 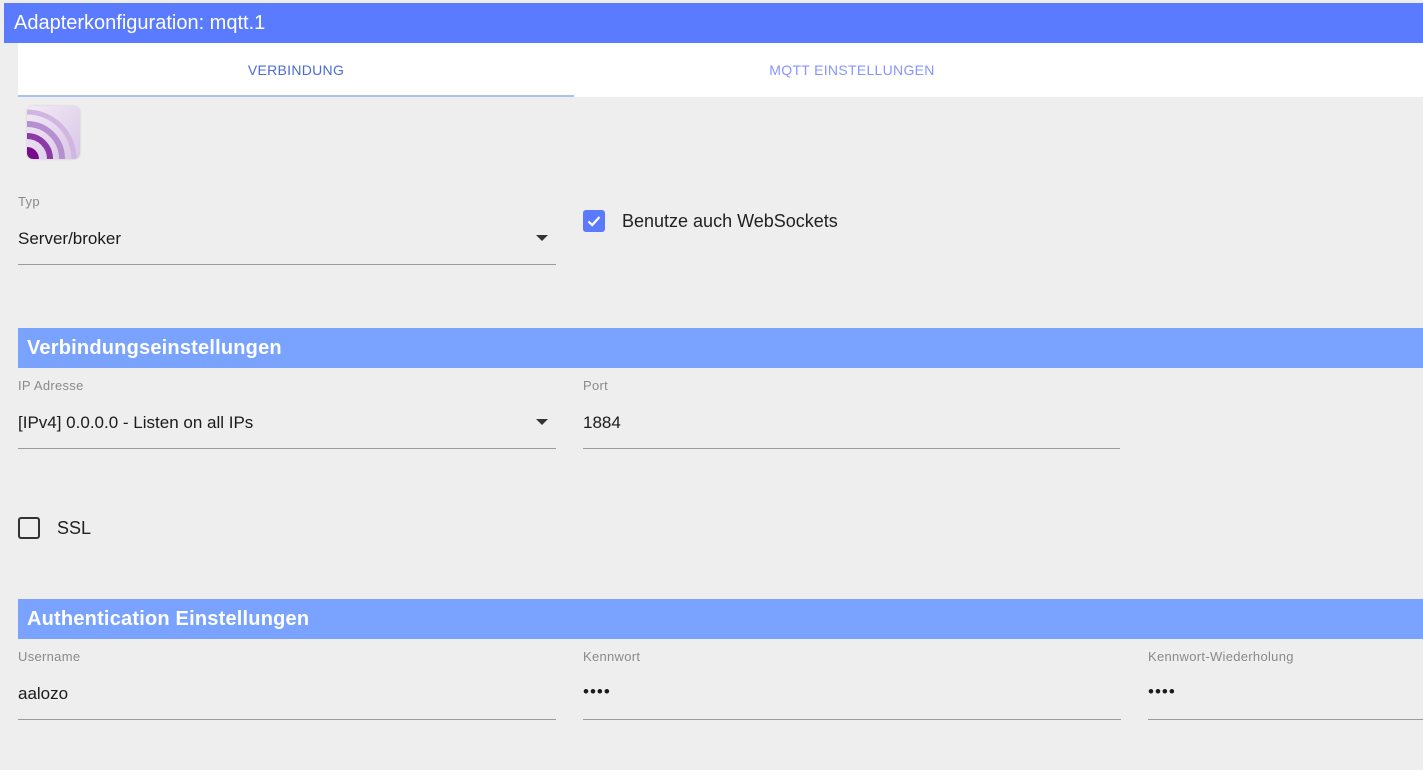 What do you see at coordinates (852, 719) in the screenshot?
I see `password-underline` at bounding box center [852, 719].